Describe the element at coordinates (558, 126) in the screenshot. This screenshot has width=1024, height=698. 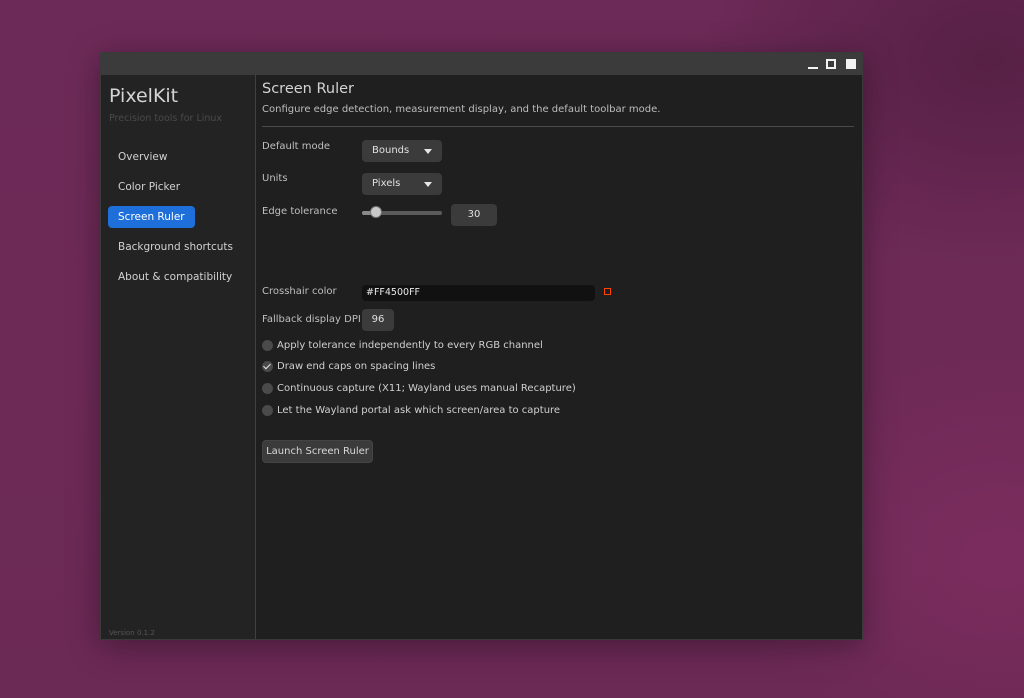
I see `divider` at that location.